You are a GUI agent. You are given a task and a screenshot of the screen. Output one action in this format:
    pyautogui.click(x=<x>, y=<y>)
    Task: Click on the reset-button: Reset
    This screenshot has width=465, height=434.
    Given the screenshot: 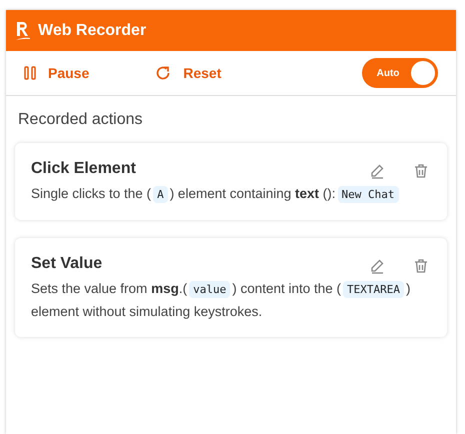 What is the action you would take?
    pyautogui.click(x=188, y=73)
    